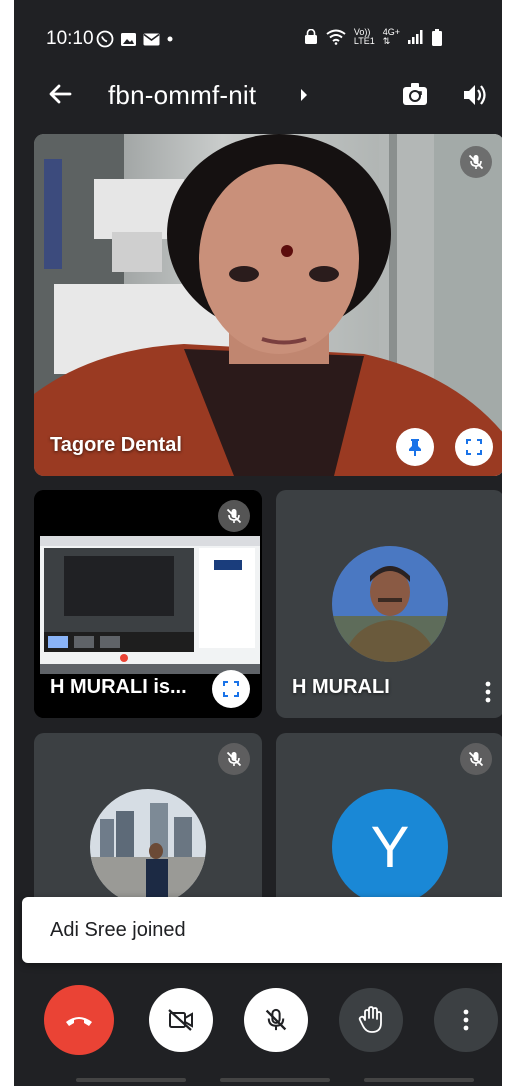  I want to click on battery-icon, so click(437, 37).